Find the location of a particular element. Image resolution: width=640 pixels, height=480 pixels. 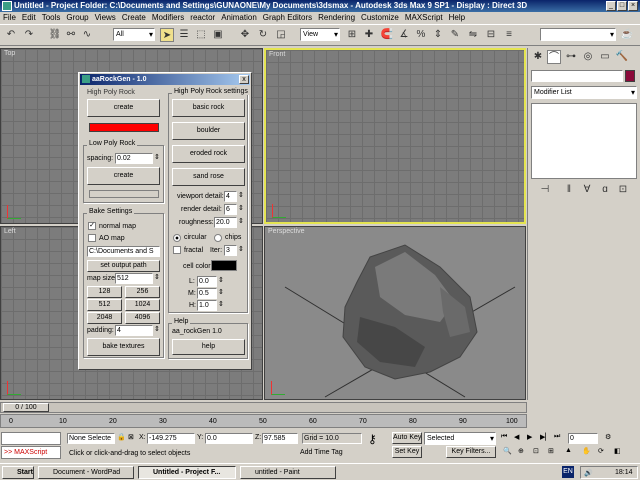

menu-help: Help is located at coordinates (457, 17).